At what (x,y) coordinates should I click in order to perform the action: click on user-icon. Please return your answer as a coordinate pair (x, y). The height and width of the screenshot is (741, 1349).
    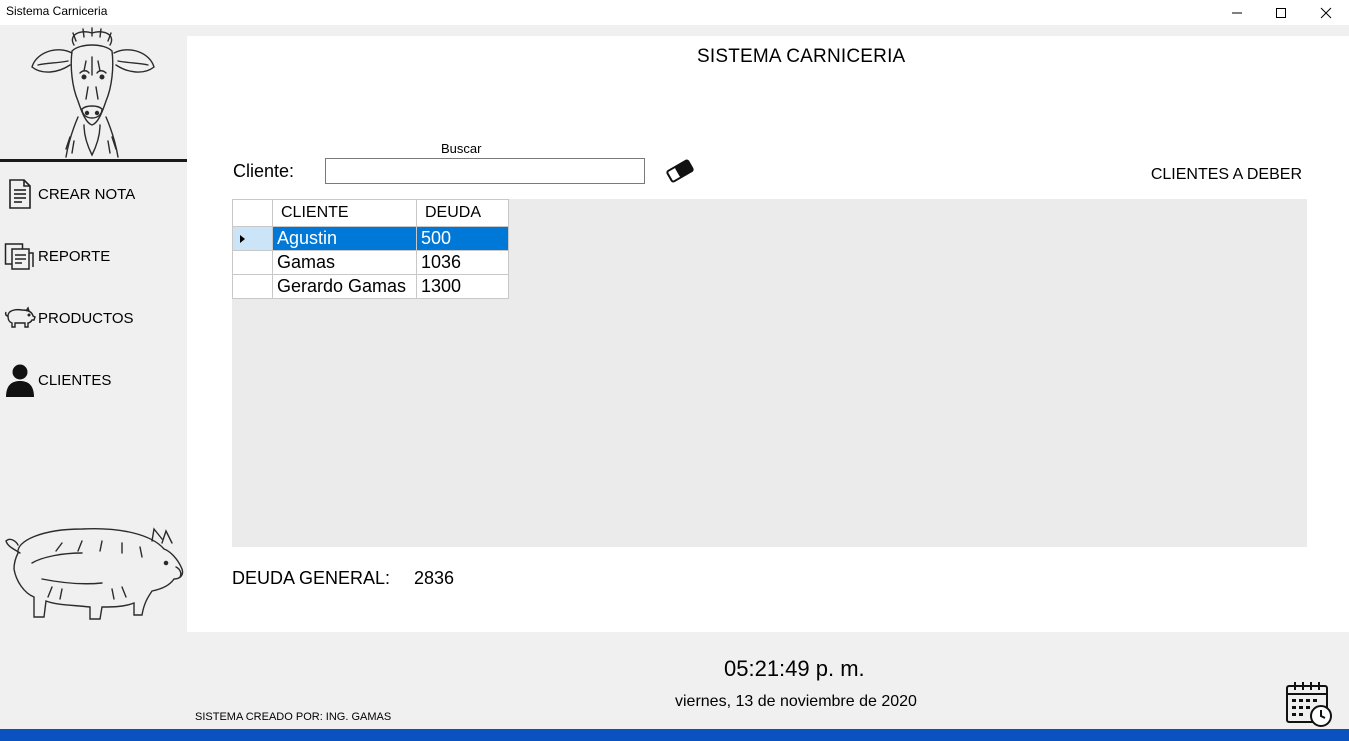
    Looking at the image, I should click on (20, 380).